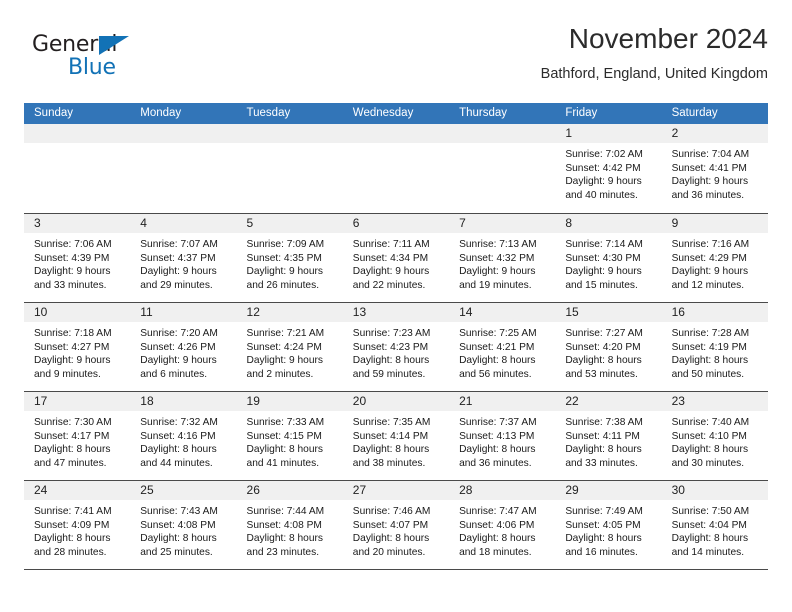 The image size is (792, 612). What do you see at coordinates (72, 347) in the screenshot?
I see `sunset-text: Sunset: 4:27 PM` at bounding box center [72, 347].